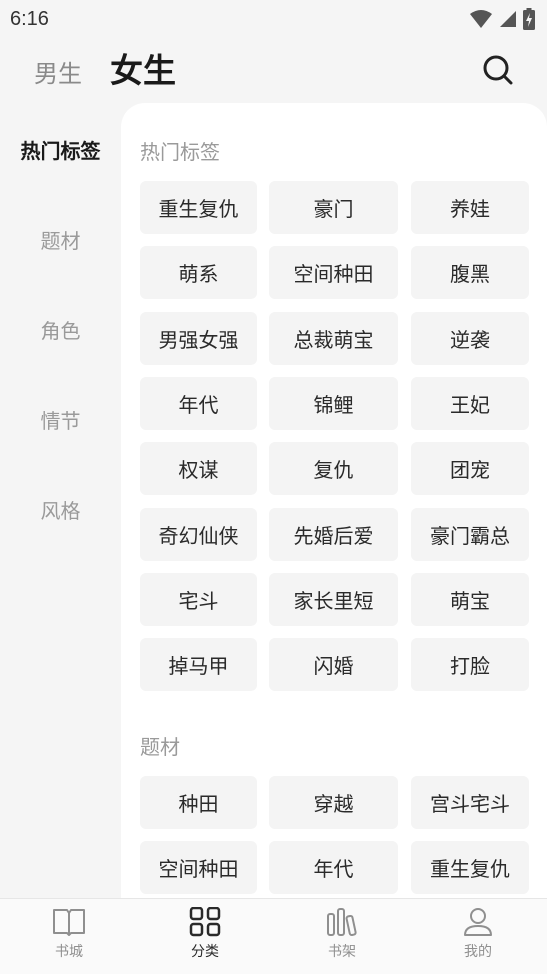 This screenshot has height=974, width=547. What do you see at coordinates (470, 802) in the screenshot?
I see `tag-chip: 宫斗宅斗` at bounding box center [470, 802].